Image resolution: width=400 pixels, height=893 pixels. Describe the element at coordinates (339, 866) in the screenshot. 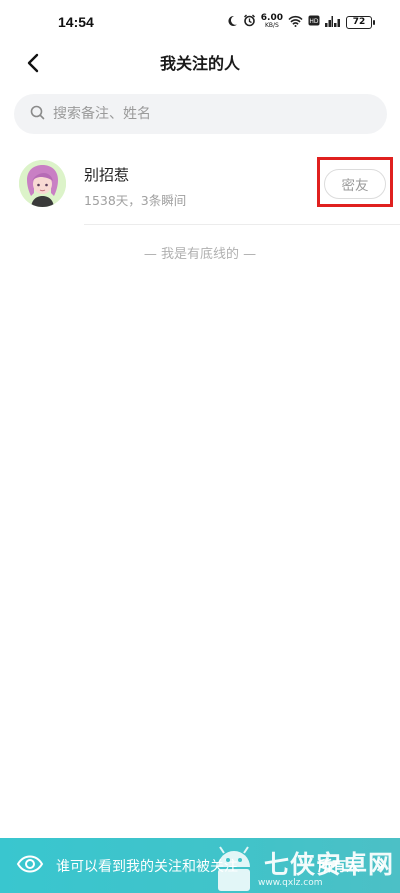

I see `privacy-value: 所有人` at that location.